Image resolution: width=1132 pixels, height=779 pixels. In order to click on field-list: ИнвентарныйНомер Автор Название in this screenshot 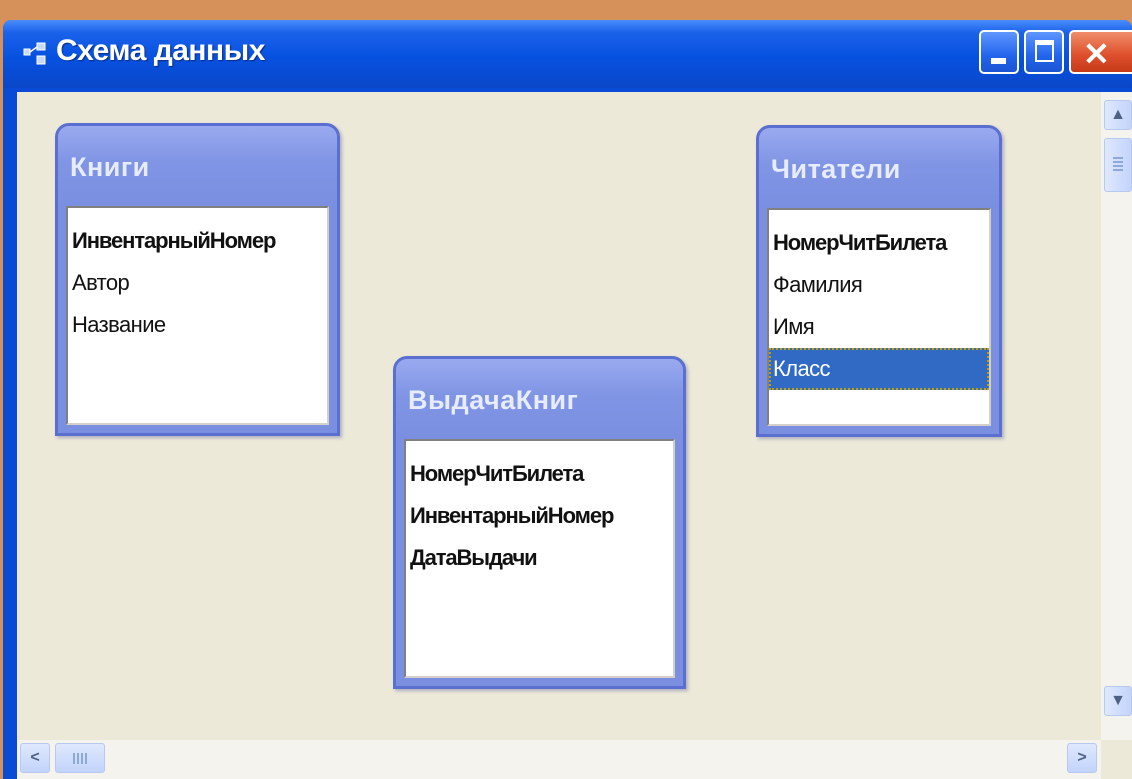, I will do `click(197, 315)`.